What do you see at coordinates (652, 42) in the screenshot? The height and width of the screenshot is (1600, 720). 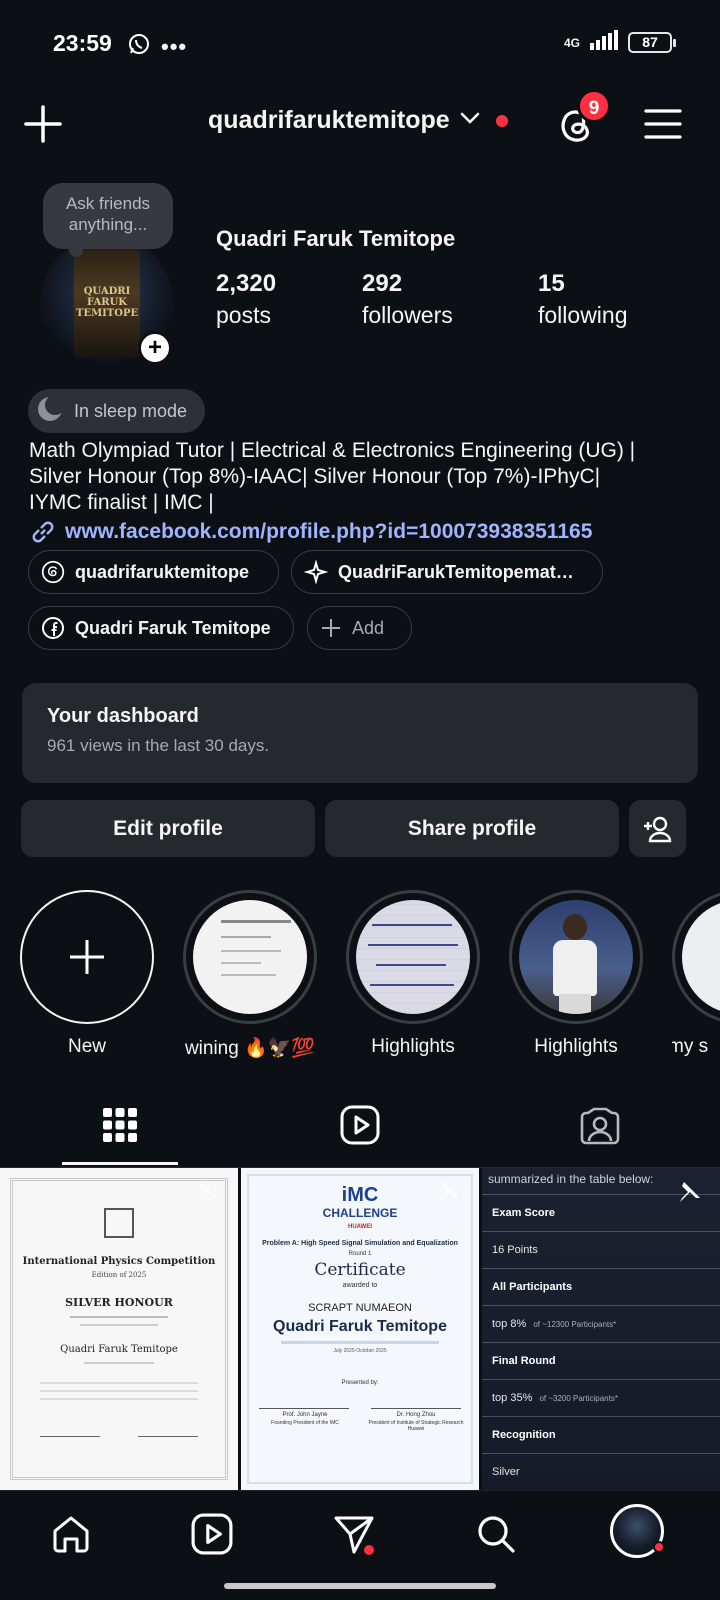 I see `battery-icon: 87` at bounding box center [652, 42].